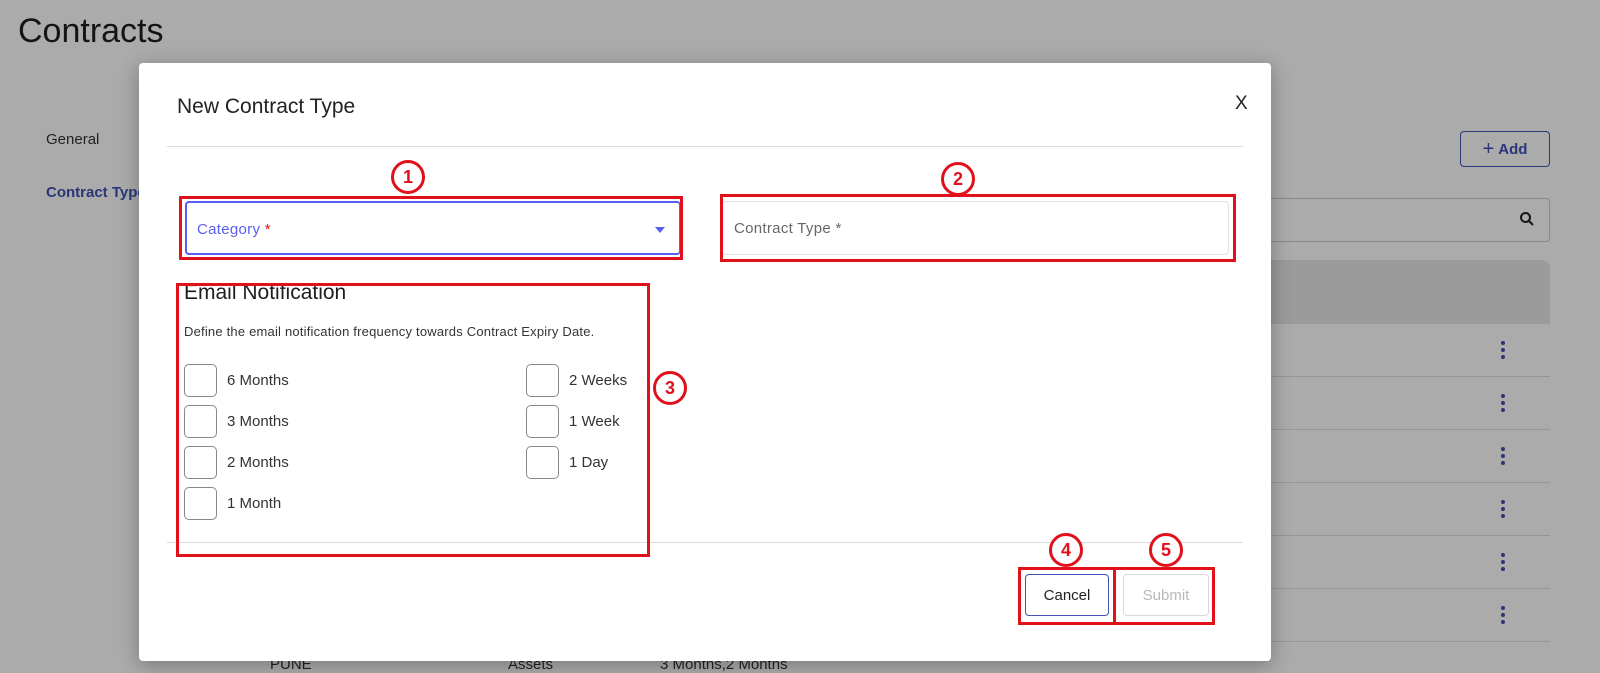 The height and width of the screenshot is (673, 1600). What do you see at coordinates (1067, 595) in the screenshot?
I see `cancel-button: Cancel` at bounding box center [1067, 595].